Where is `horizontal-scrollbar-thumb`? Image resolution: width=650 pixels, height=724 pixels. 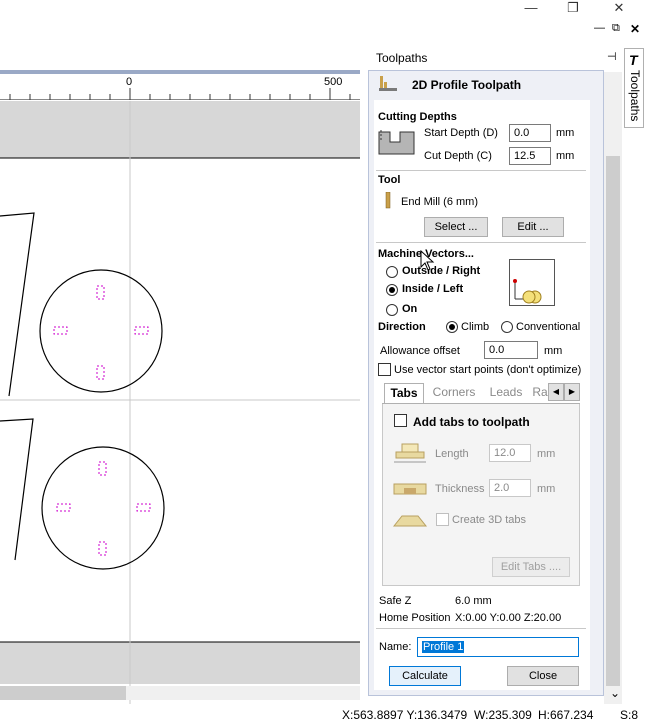 horizontal-scrollbar-thumb is located at coordinates (63, 693).